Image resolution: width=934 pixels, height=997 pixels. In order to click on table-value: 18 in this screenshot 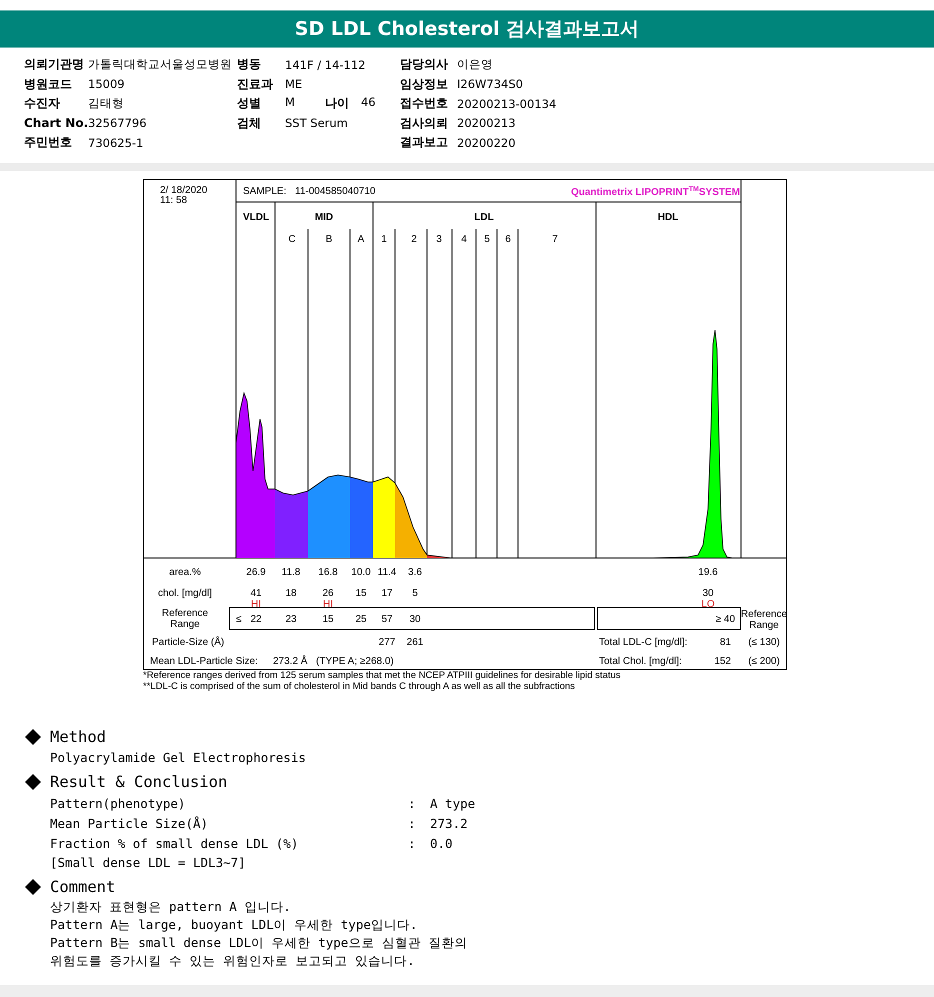, I will do `click(291, 593)`.